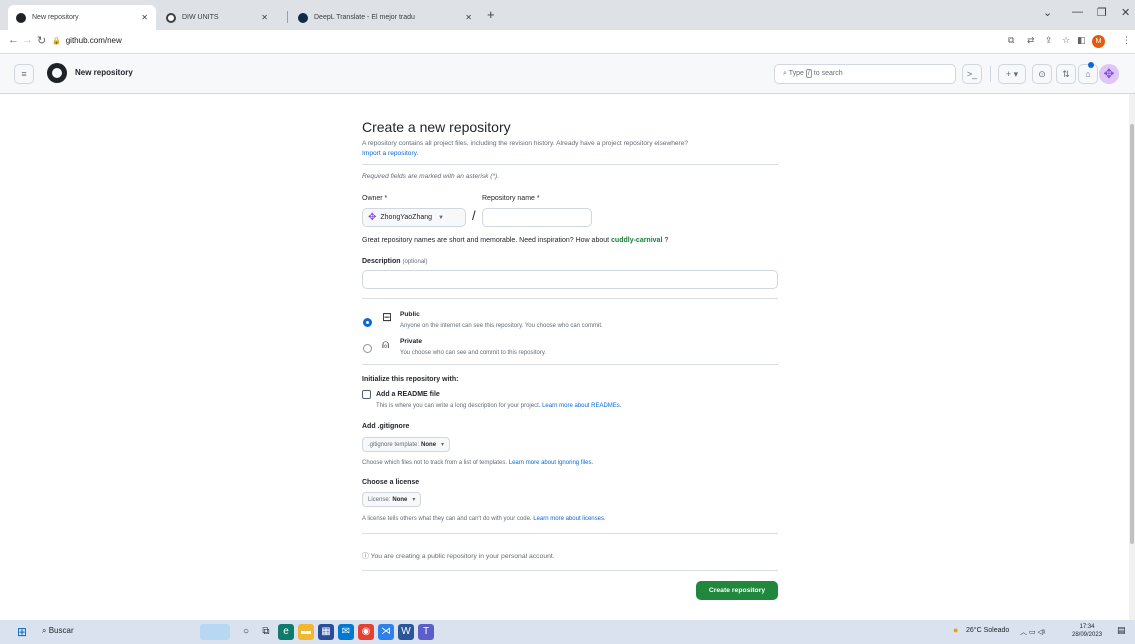 Image resolution: width=1135 pixels, height=644 pixels. I want to click on owner-value: ZhongYaoZhang, so click(406, 217).